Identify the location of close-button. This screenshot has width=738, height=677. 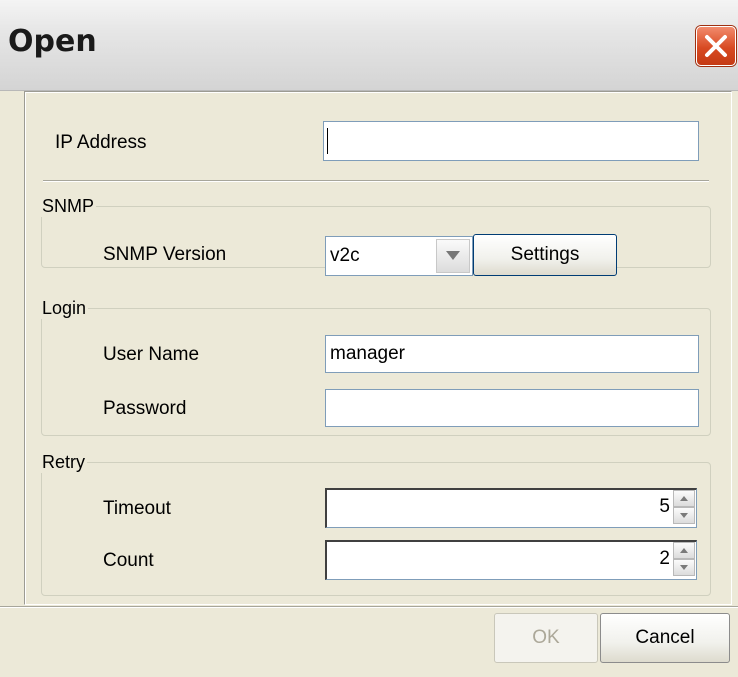
(716, 46).